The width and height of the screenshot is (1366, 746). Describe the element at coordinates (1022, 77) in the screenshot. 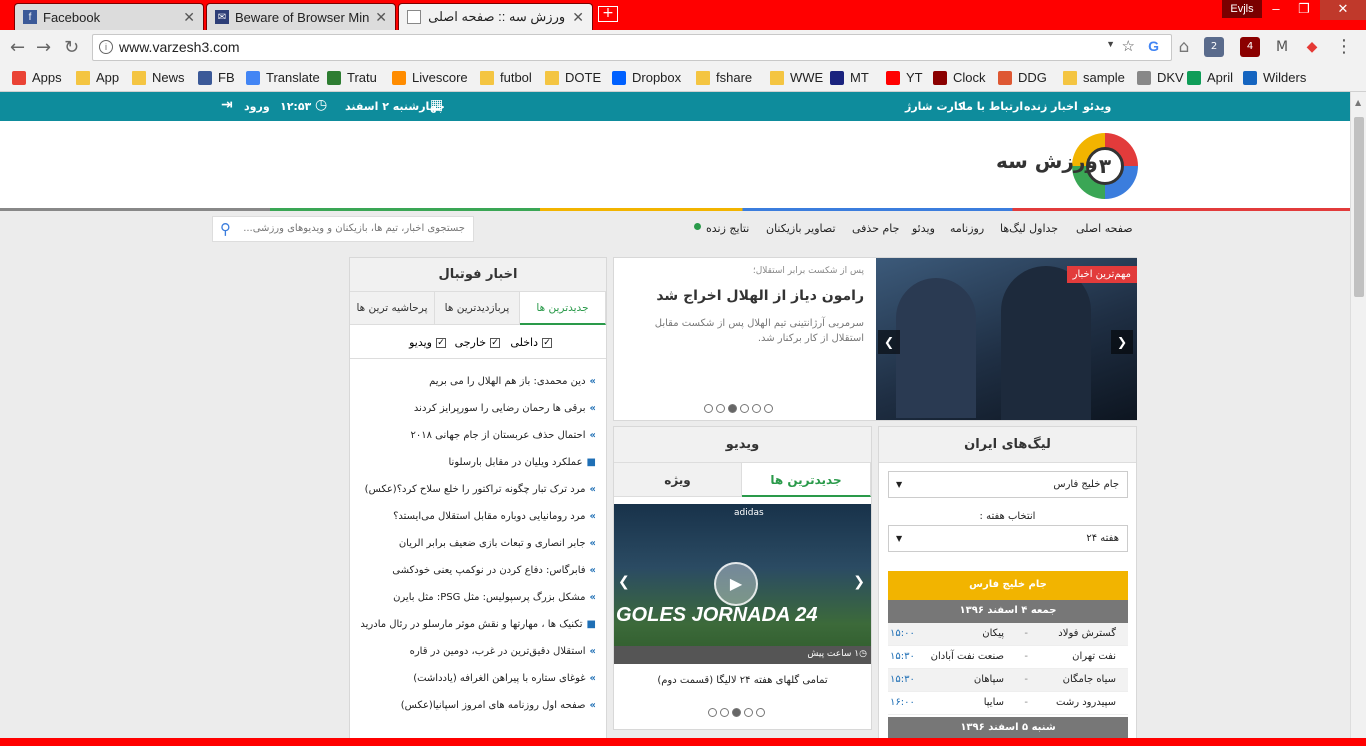

I see `bookmark-ddg: DDG` at that location.